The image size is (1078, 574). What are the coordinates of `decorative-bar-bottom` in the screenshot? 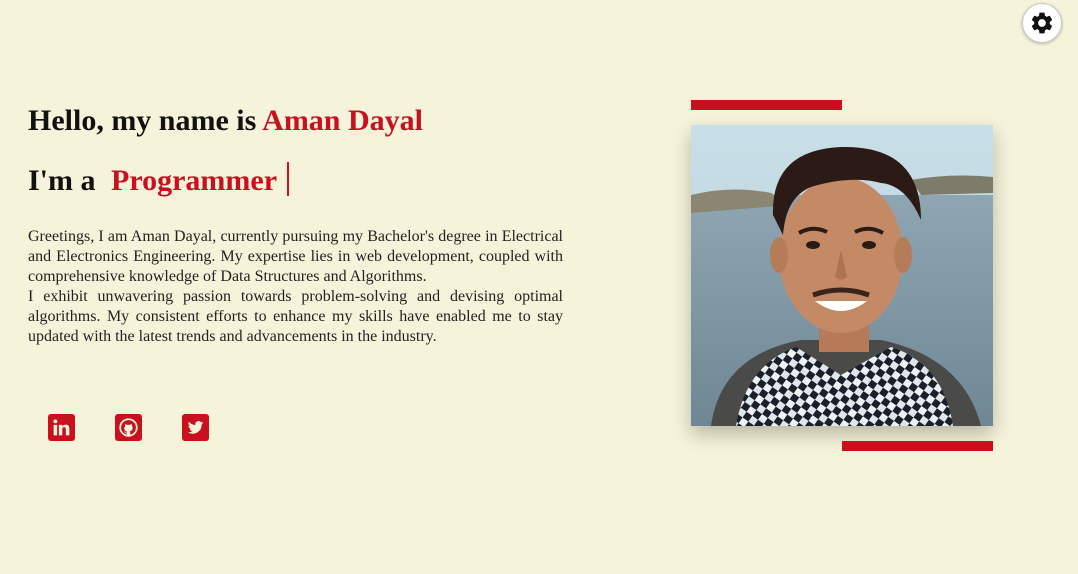 It's located at (917, 446).